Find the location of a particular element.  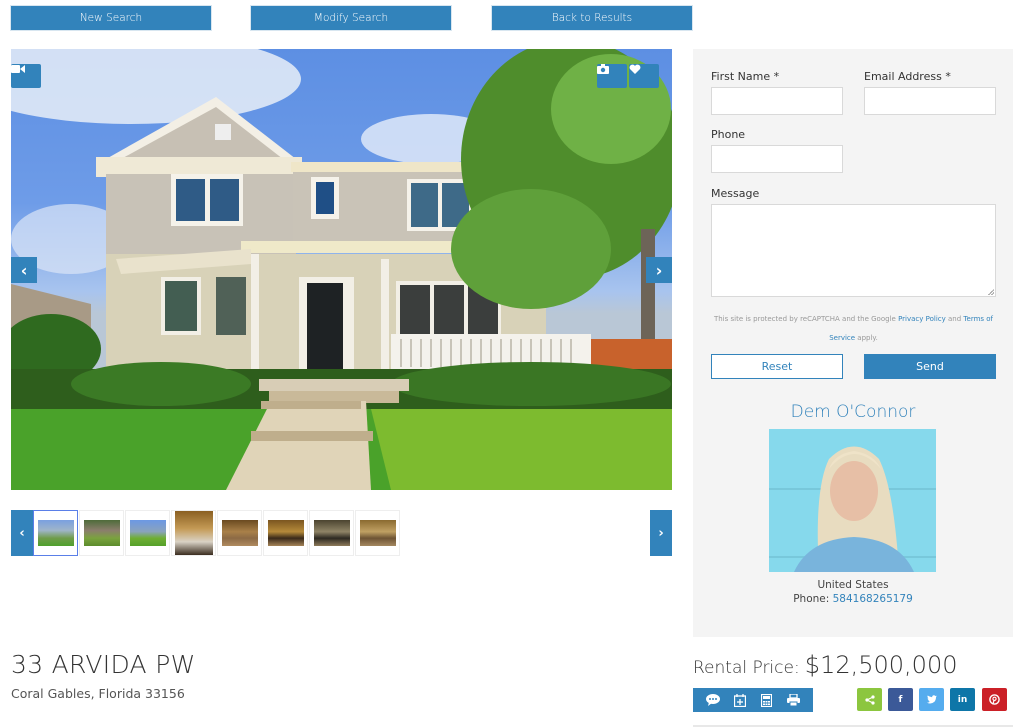

gallery-prev-button: ‹ is located at coordinates (24, 270).